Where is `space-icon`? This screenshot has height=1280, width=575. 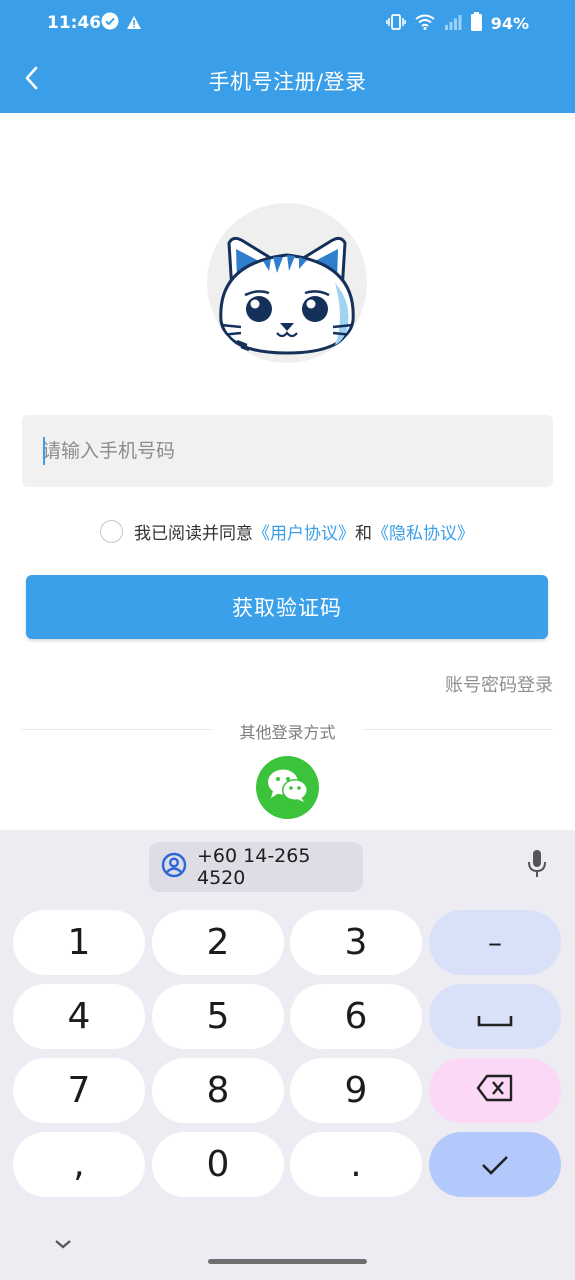
space-icon is located at coordinates (495, 1016).